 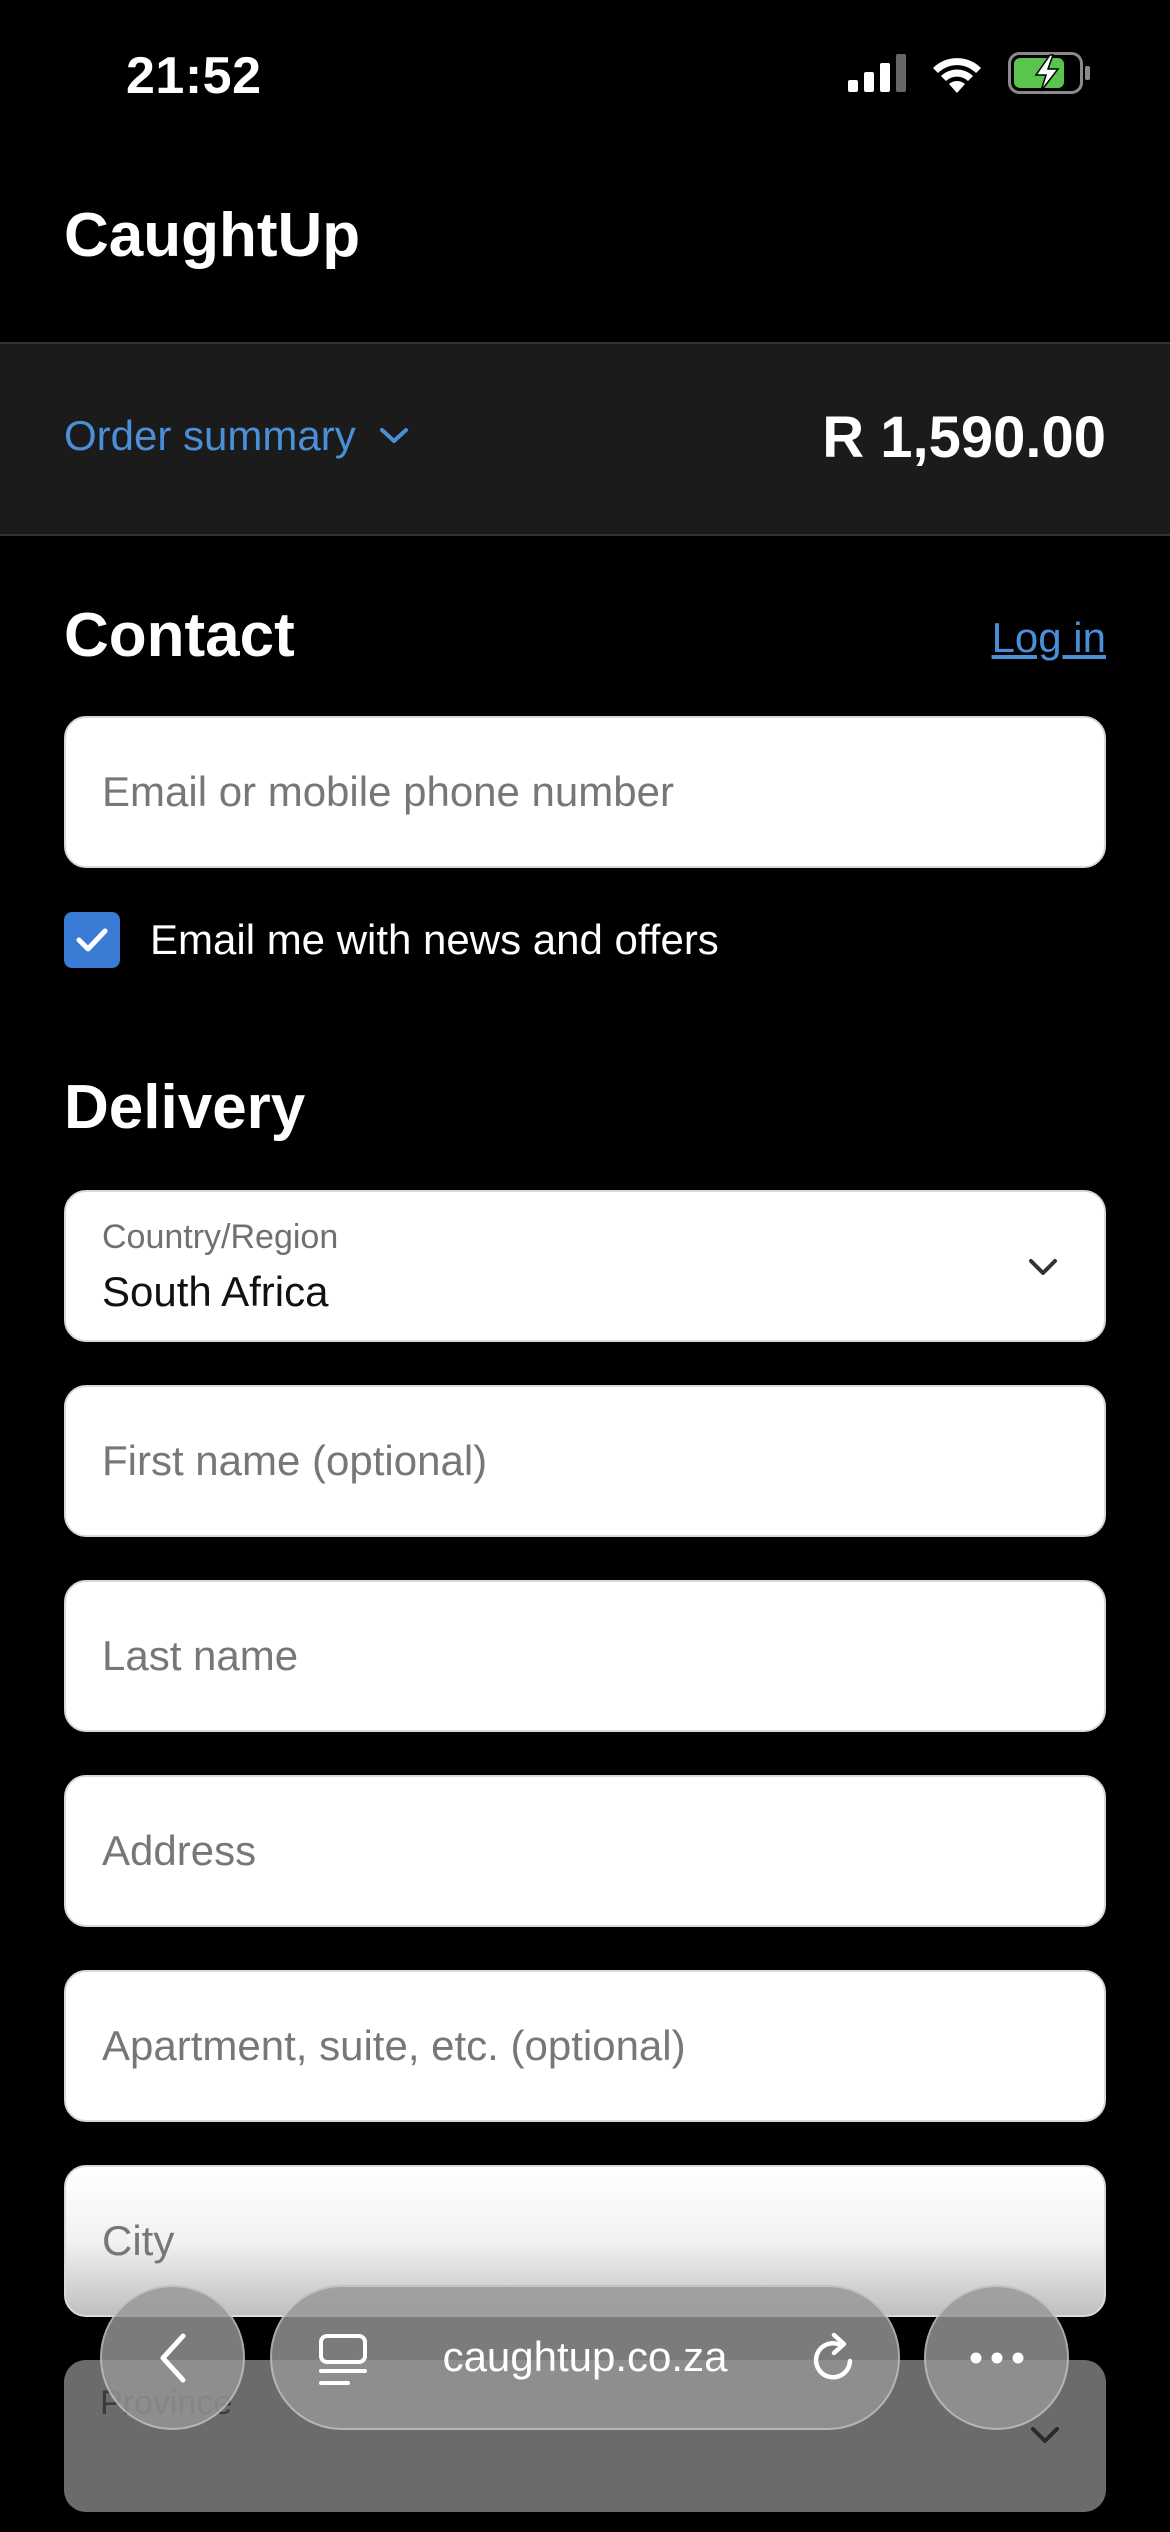 What do you see at coordinates (215, 1291) in the screenshot?
I see `country-value: South Africa` at bounding box center [215, 1291].